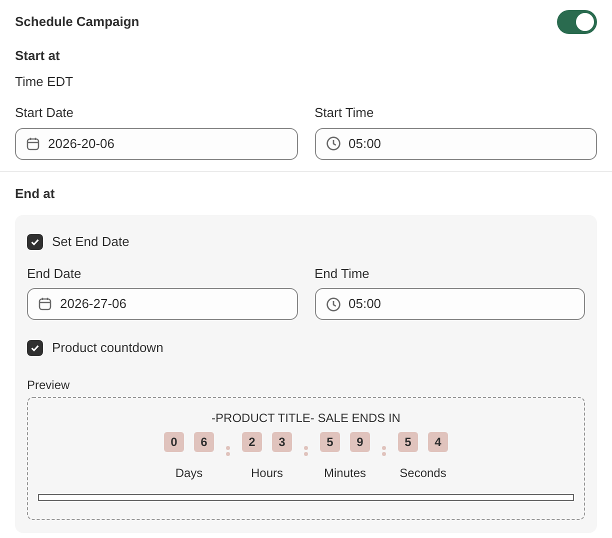 Image resolution: width=612 pixels, height=538 pixels. I want to click on timezone-text: Time EDT, so click(44, 81).